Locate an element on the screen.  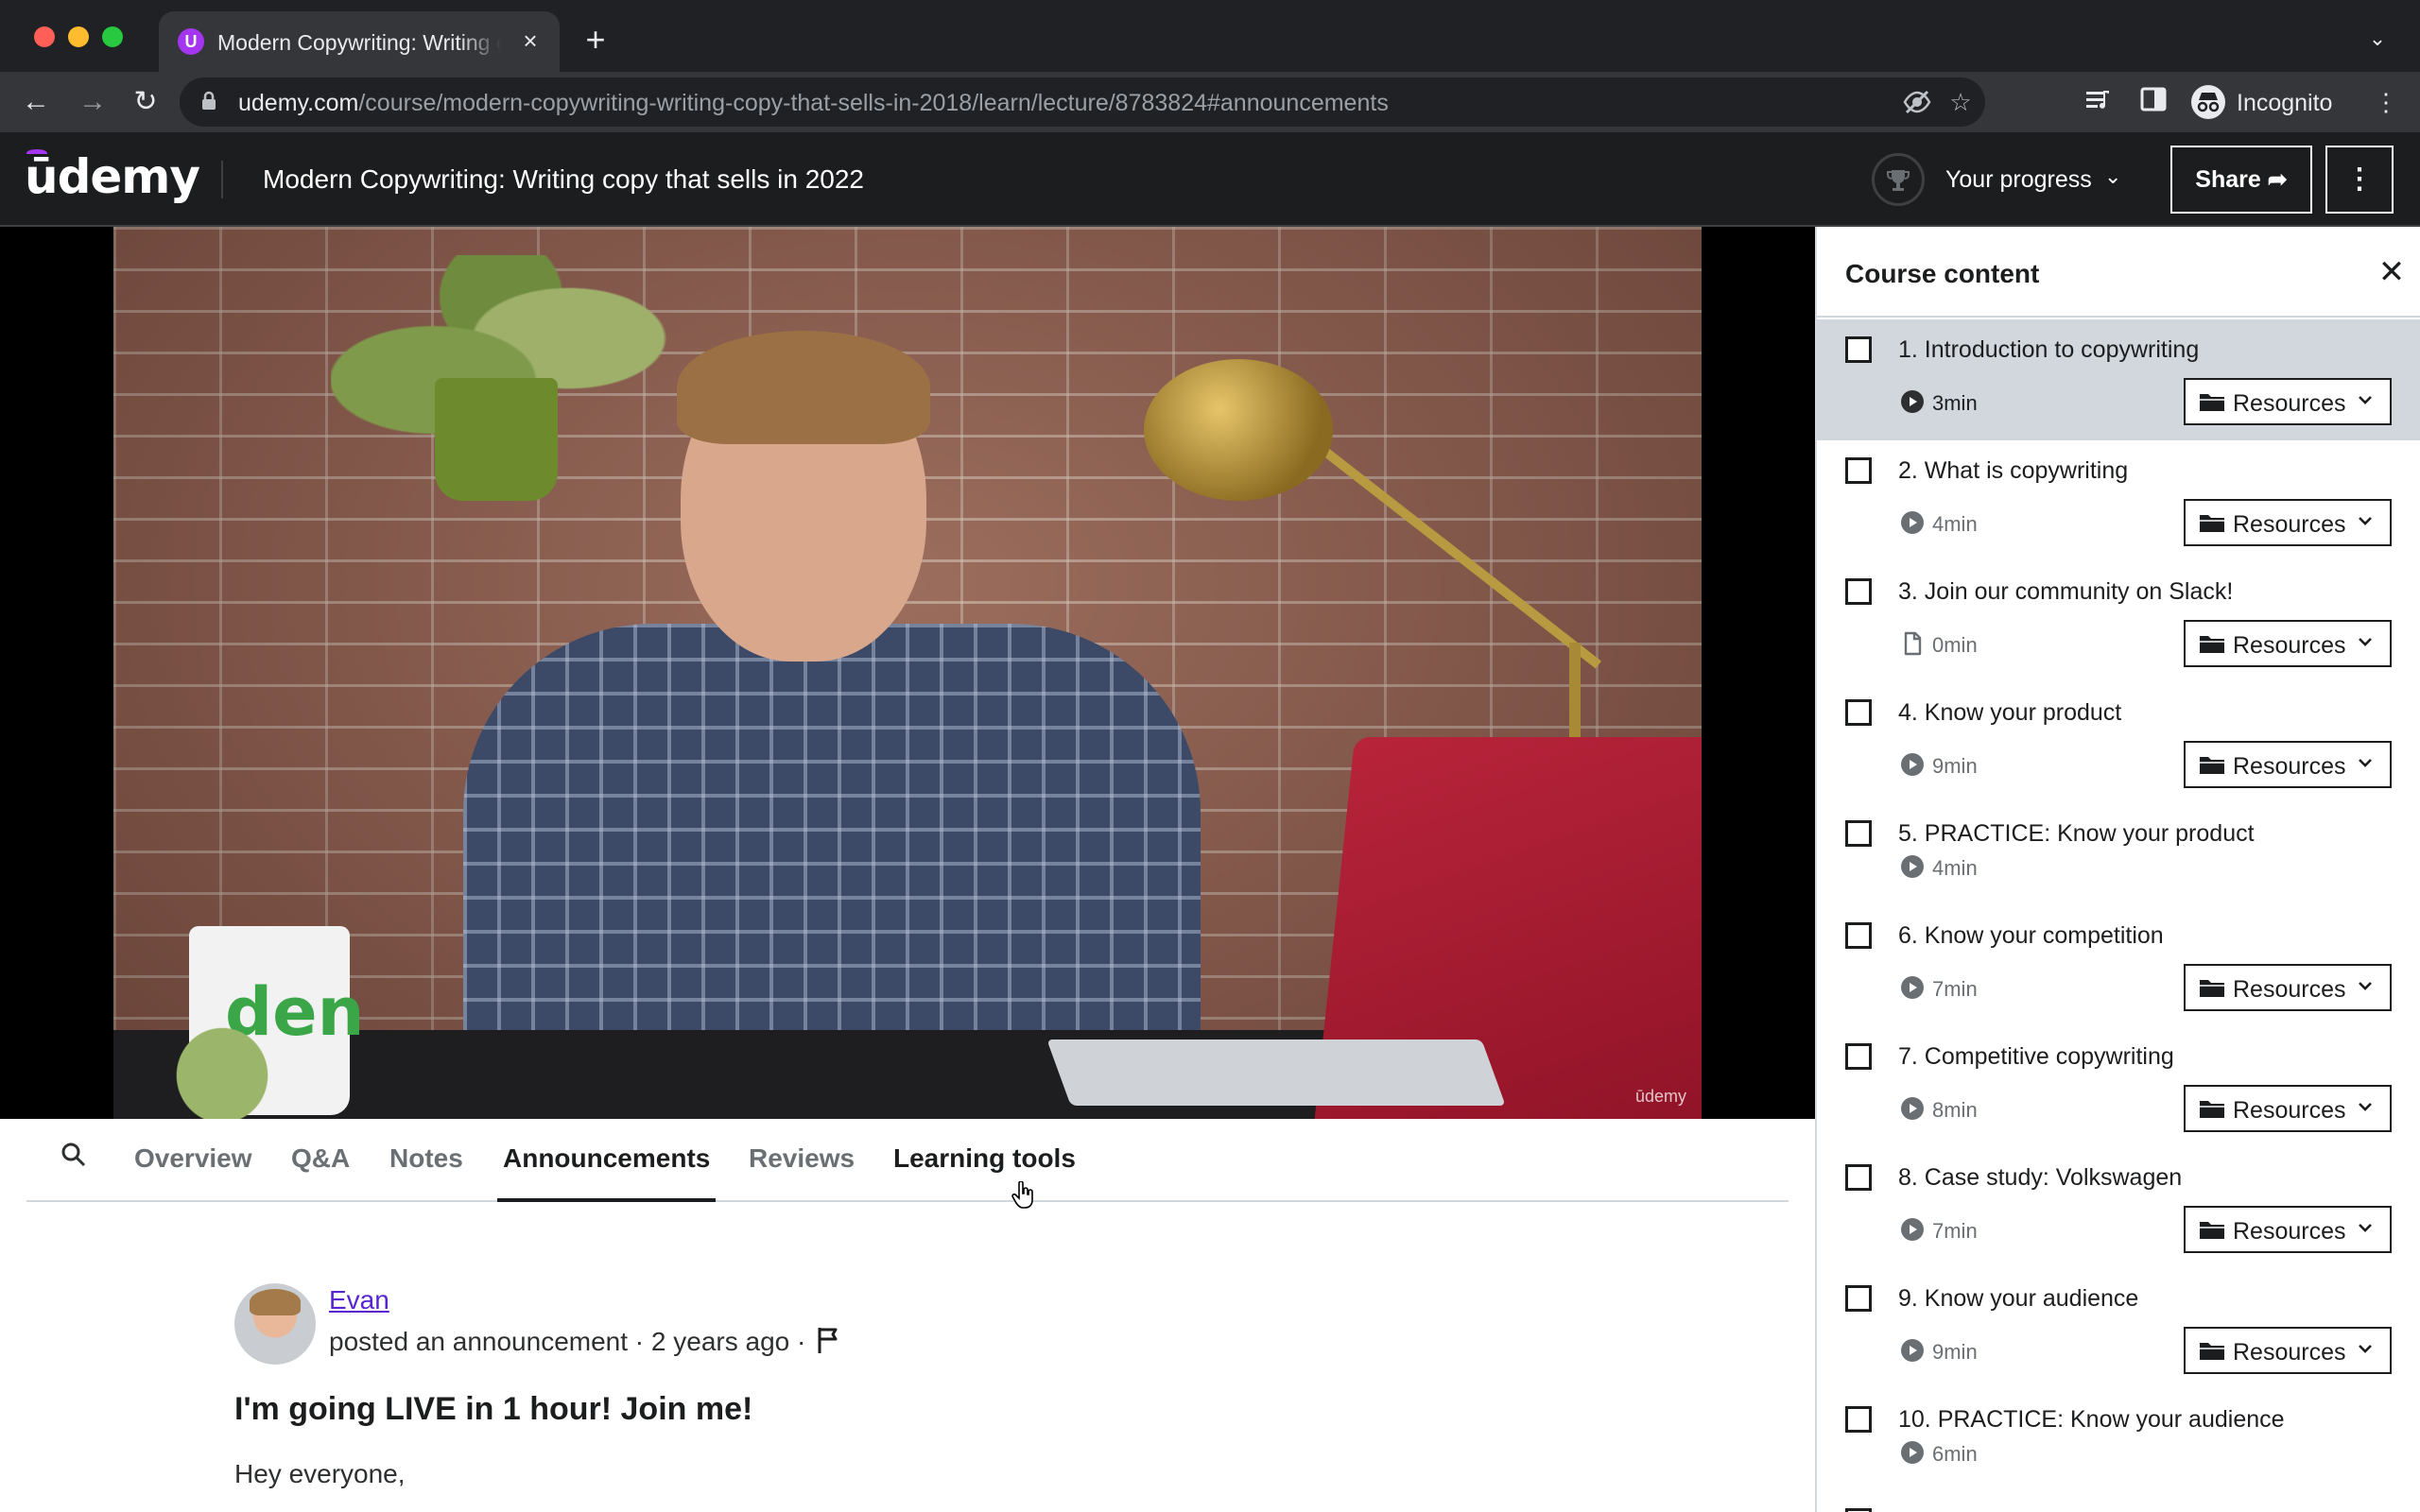
new-tab-button: + is located at coordinates (596, 40).